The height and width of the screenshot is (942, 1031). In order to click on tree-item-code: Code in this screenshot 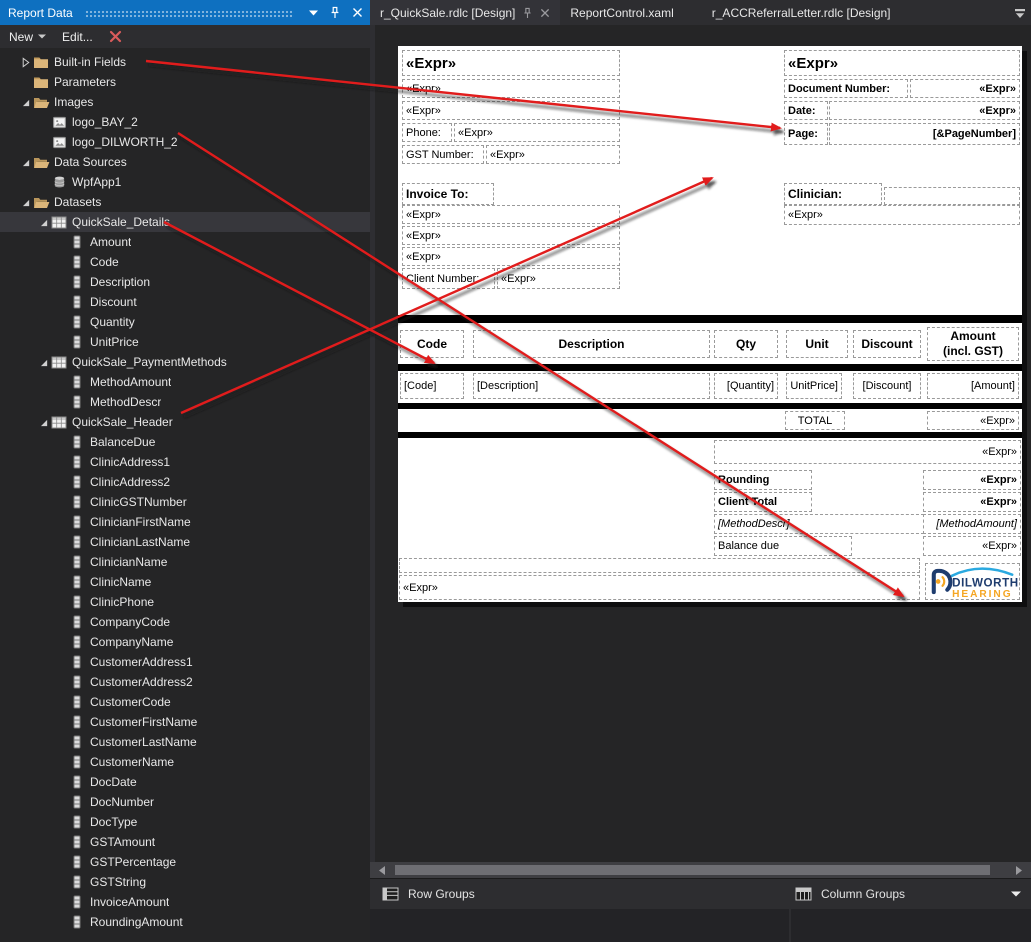, I will do `click(185, 262)`.